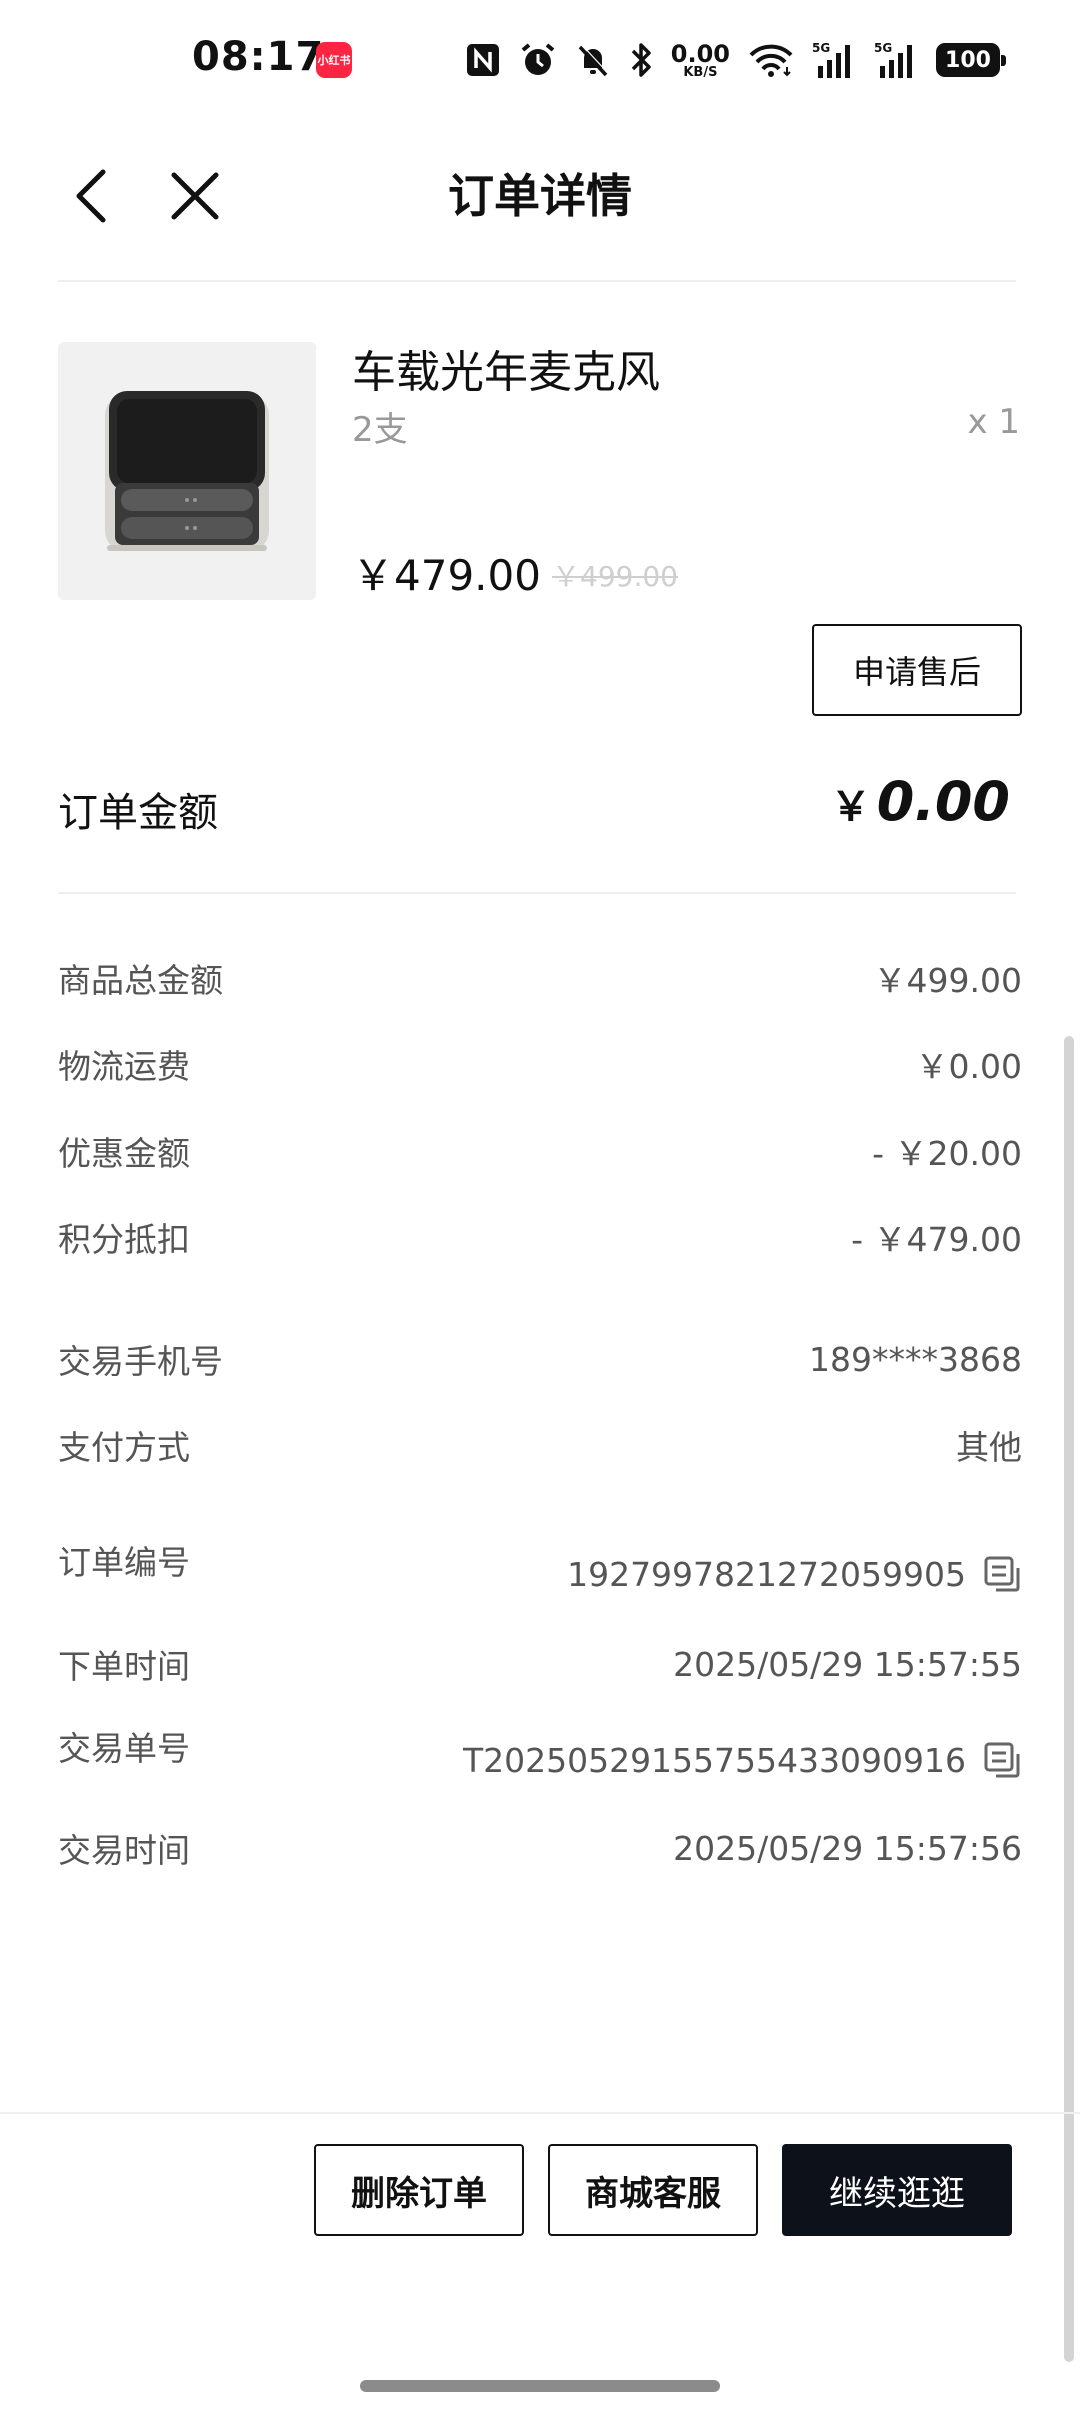 The width and height of the screenshot is (1080, 2412). Describe the element at coordinates (1069, 1699) in the screenshot. I see `scrollbar` at that location.